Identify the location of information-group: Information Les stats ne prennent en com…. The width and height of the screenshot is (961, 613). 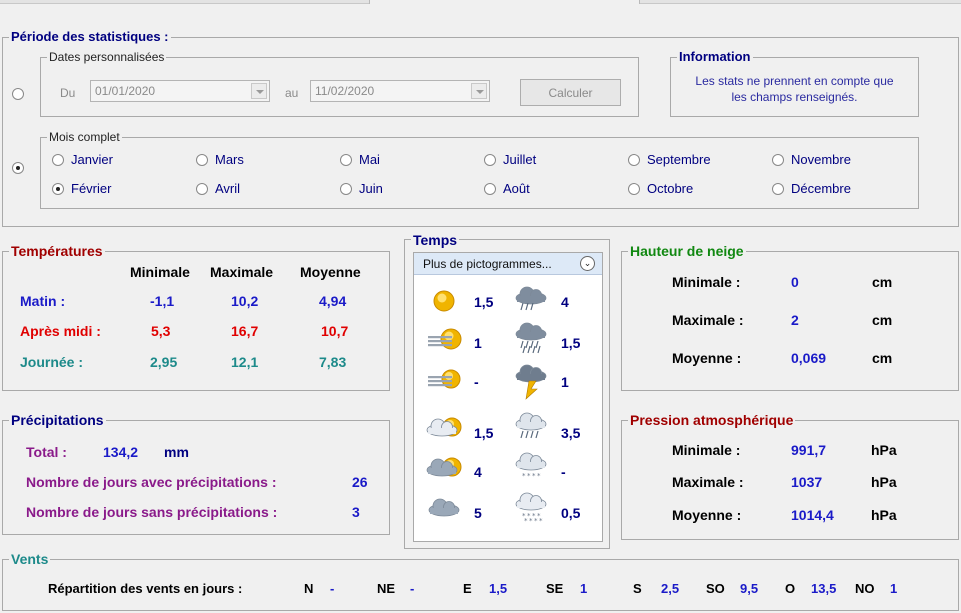
(794, 83).